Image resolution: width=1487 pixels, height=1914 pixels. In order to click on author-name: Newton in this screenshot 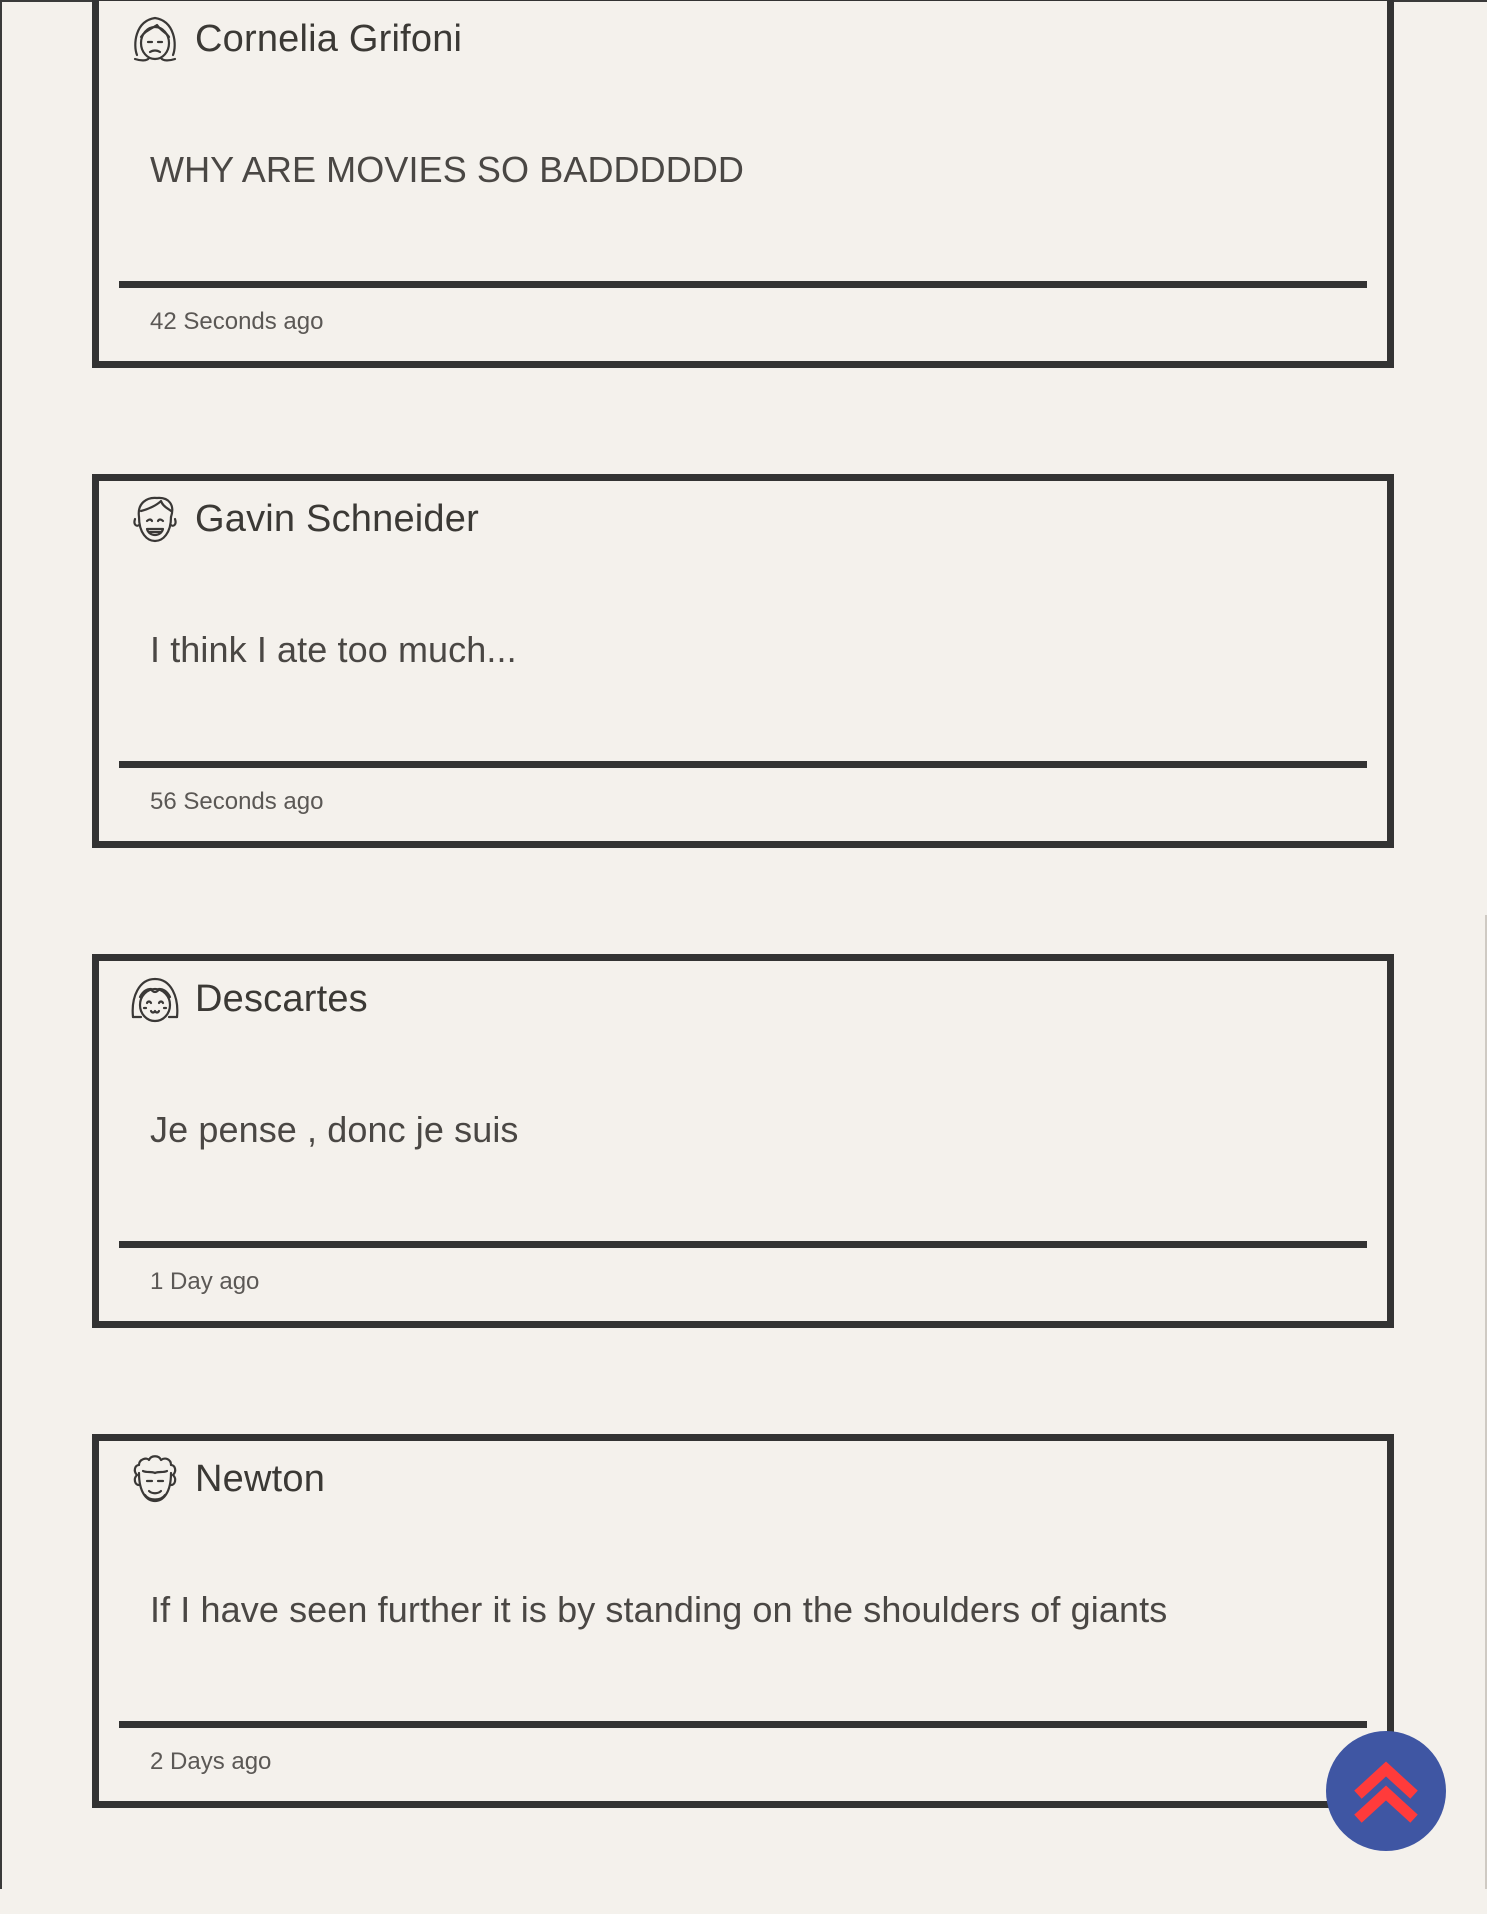, I will do `click(260, 1479)`.